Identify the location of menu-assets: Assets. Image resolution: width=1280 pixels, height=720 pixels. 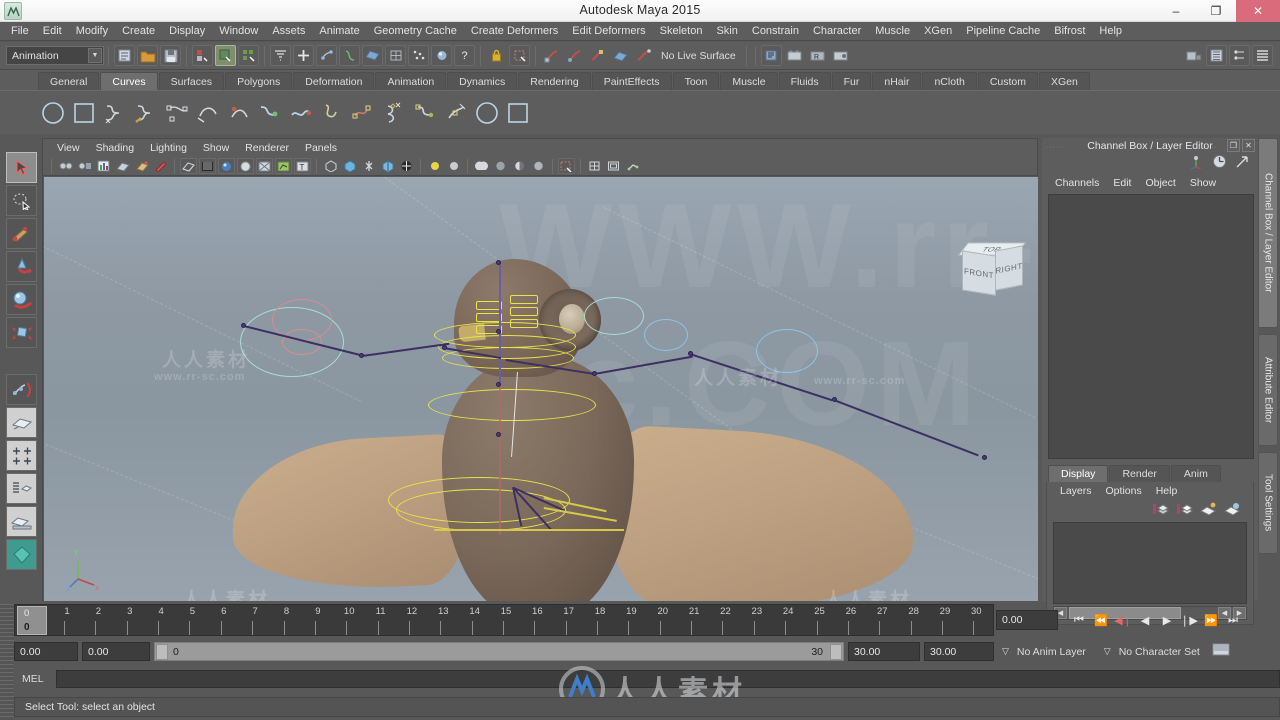
(288, 31).